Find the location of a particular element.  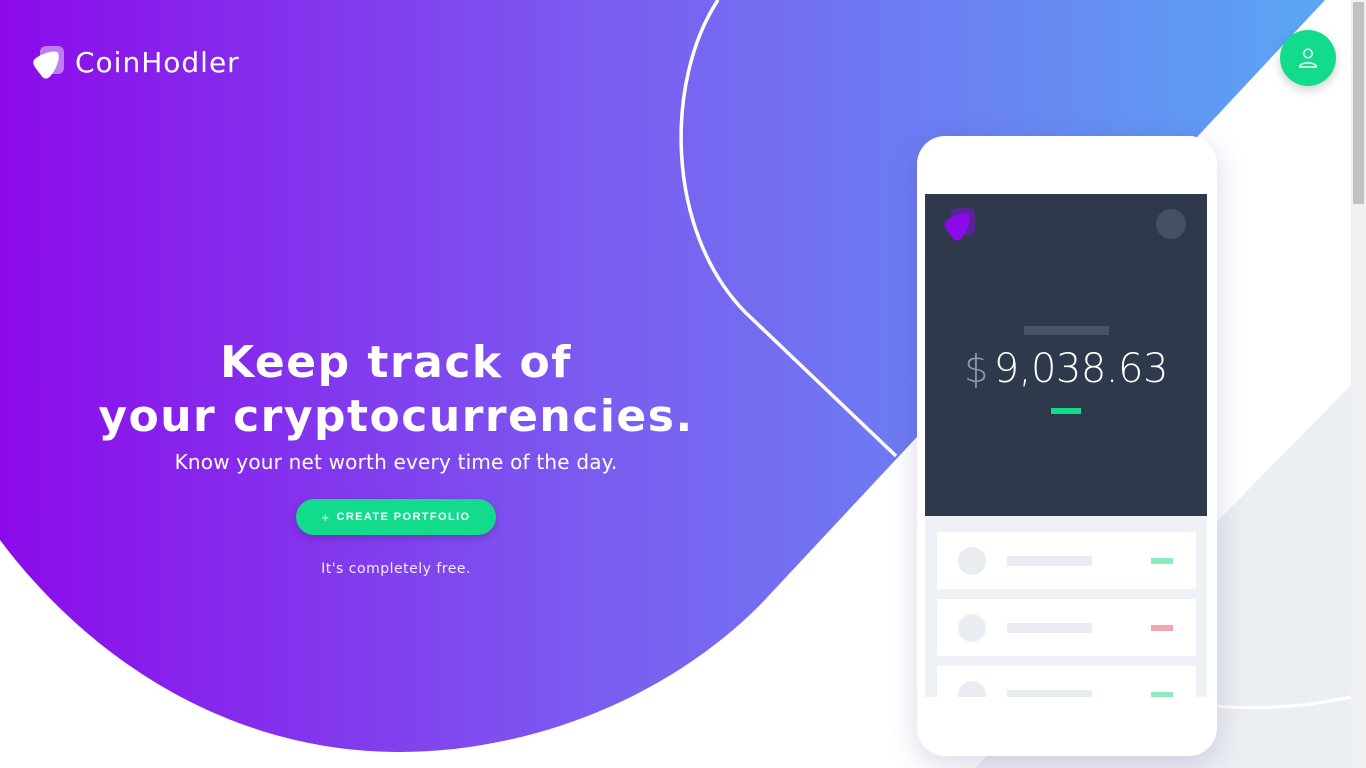

scrollbar-thumb is located at coordinates (1358, 103).